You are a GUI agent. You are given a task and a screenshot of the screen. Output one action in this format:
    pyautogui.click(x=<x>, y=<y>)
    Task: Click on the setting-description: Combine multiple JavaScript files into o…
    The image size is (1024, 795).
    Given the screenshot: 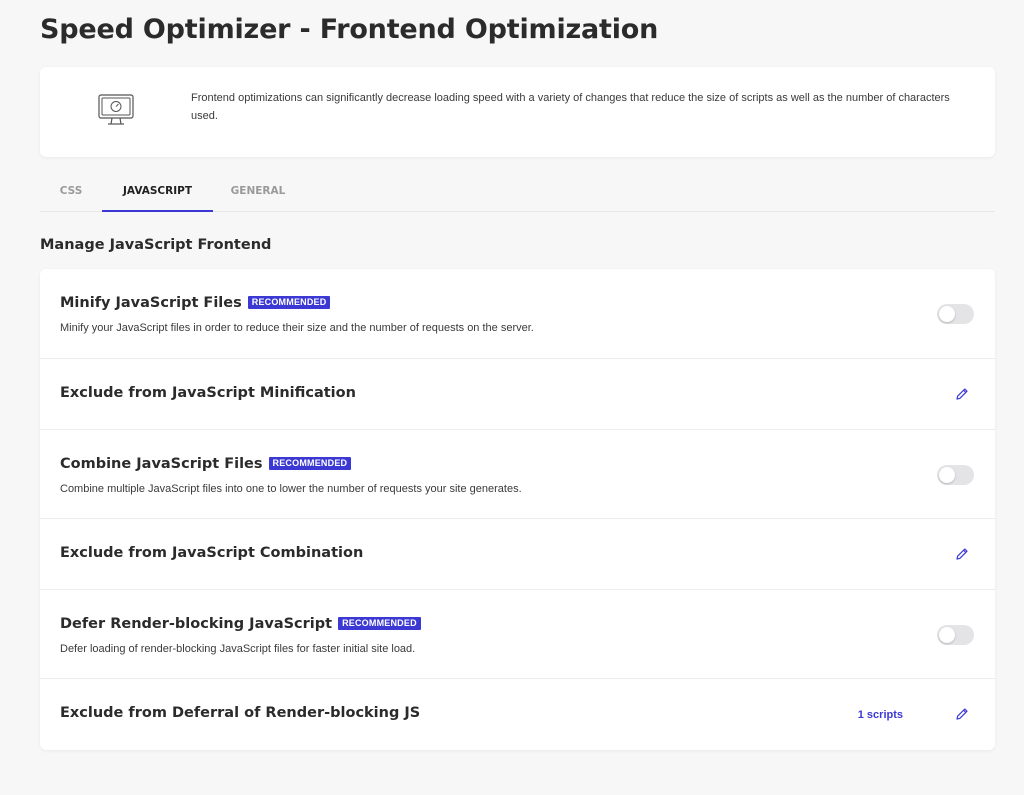 What is the action you would take?
    pyautogui.click(x=291, y=489)
    